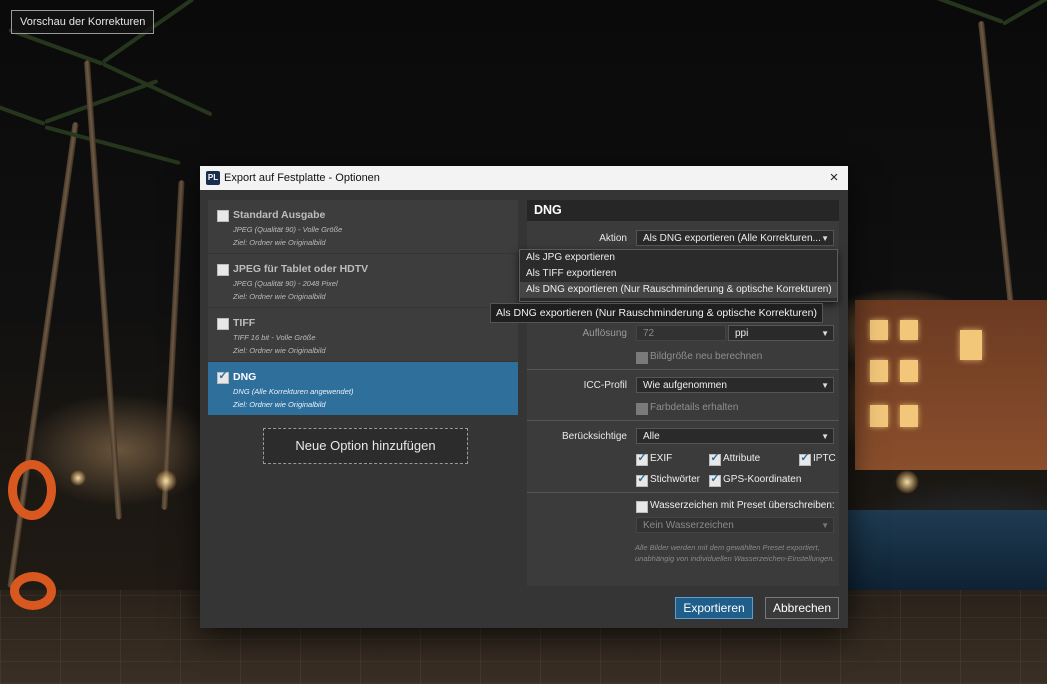 This screenshot has height=684, width=1047. What do you see at coordinates (285, 283) in the screenshot?
I see `preset-format: JPEG (Qualität 90) - 2048 Pixel` at bounding box center [285, 283].